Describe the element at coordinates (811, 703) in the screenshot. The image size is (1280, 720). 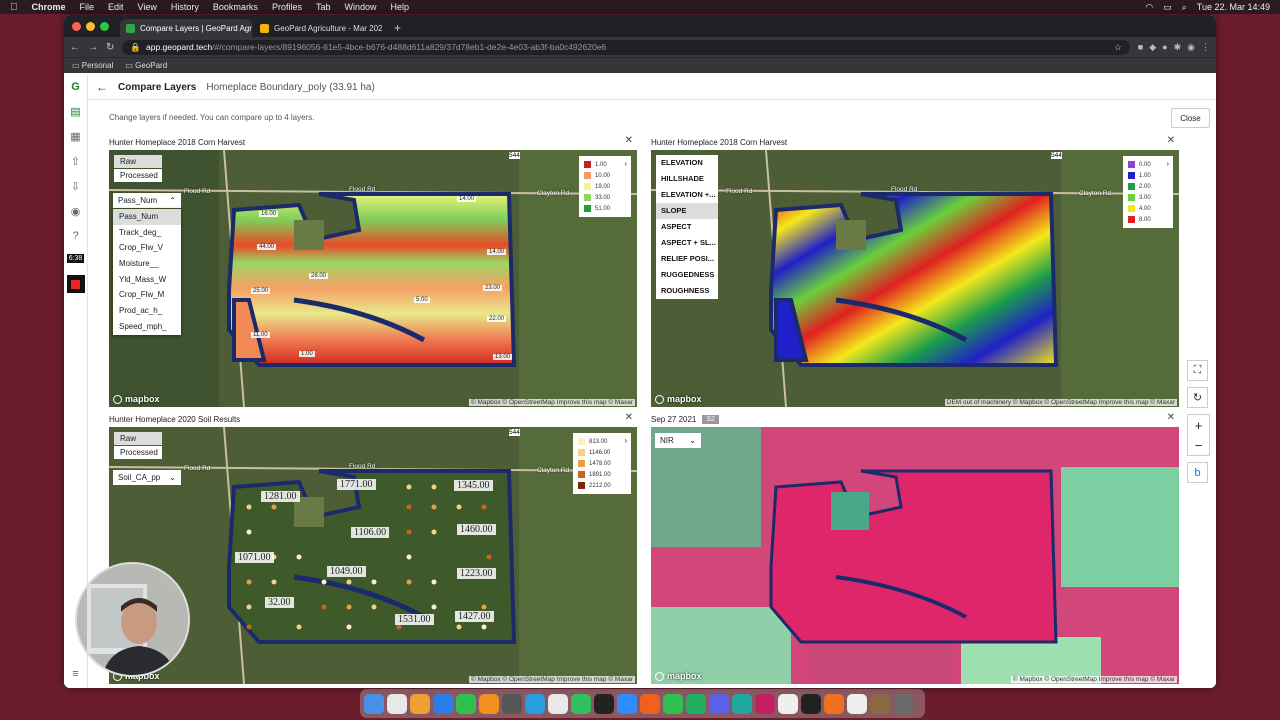
I see `terminal-icon` at that location.